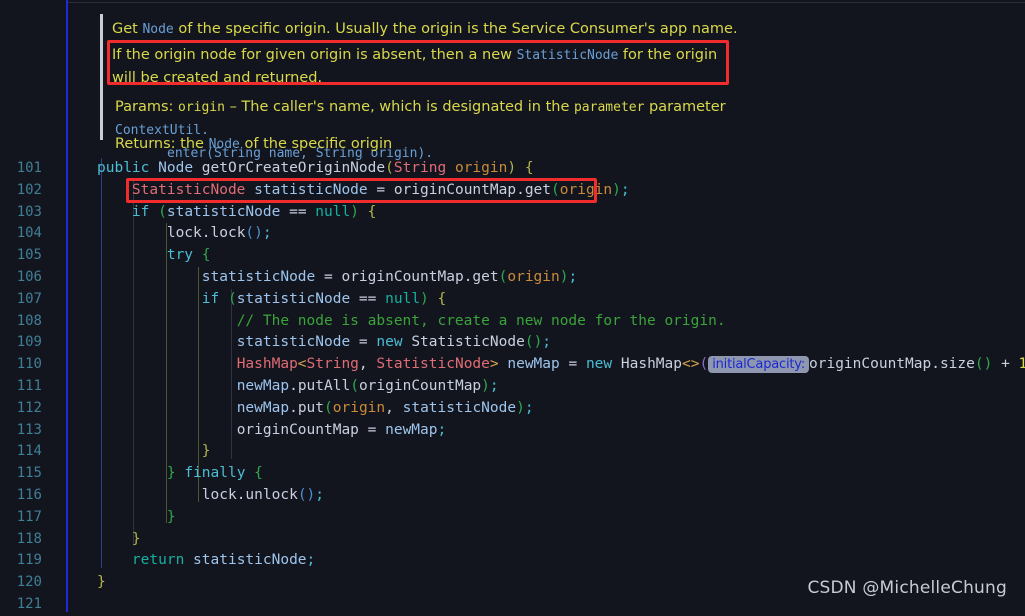 The height and width of the screenshot is (616, 1025). Describe the element at coordinates (267, 364) in the screenshot. I see `code-token: HashMap` at that location.